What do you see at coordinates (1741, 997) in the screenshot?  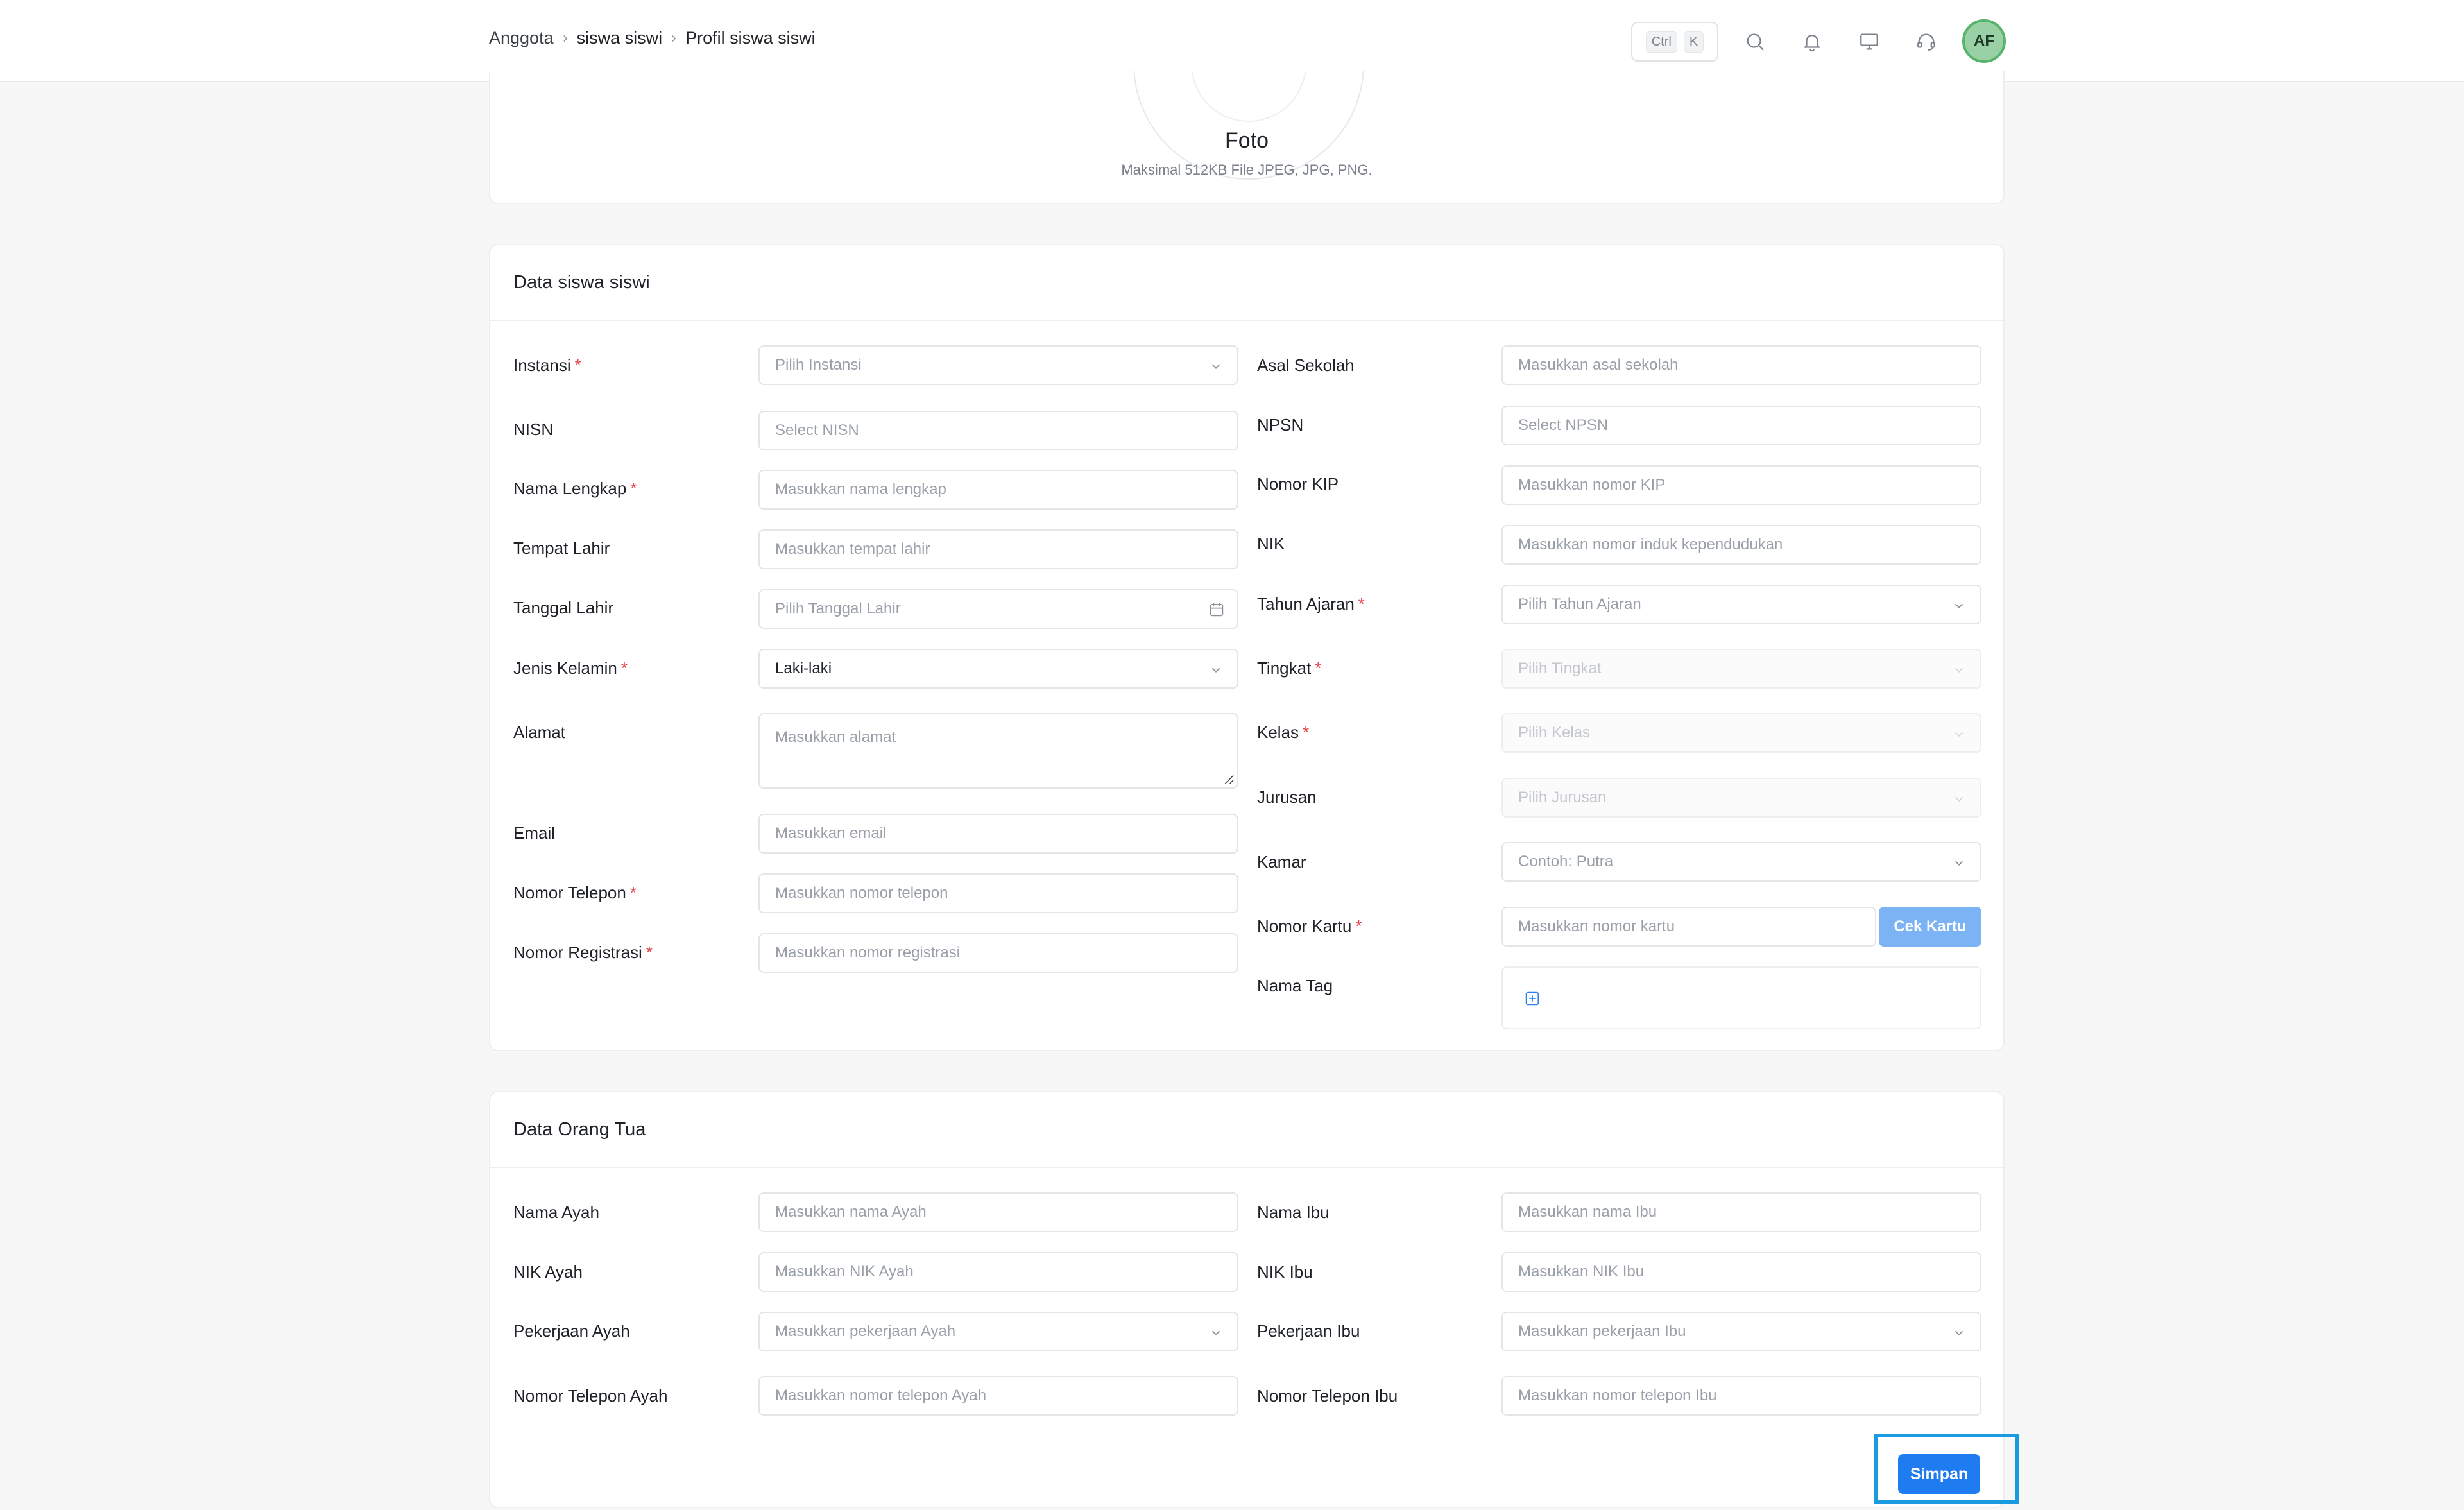 I see `tag-input-area` at bounding box center [1741, 997].